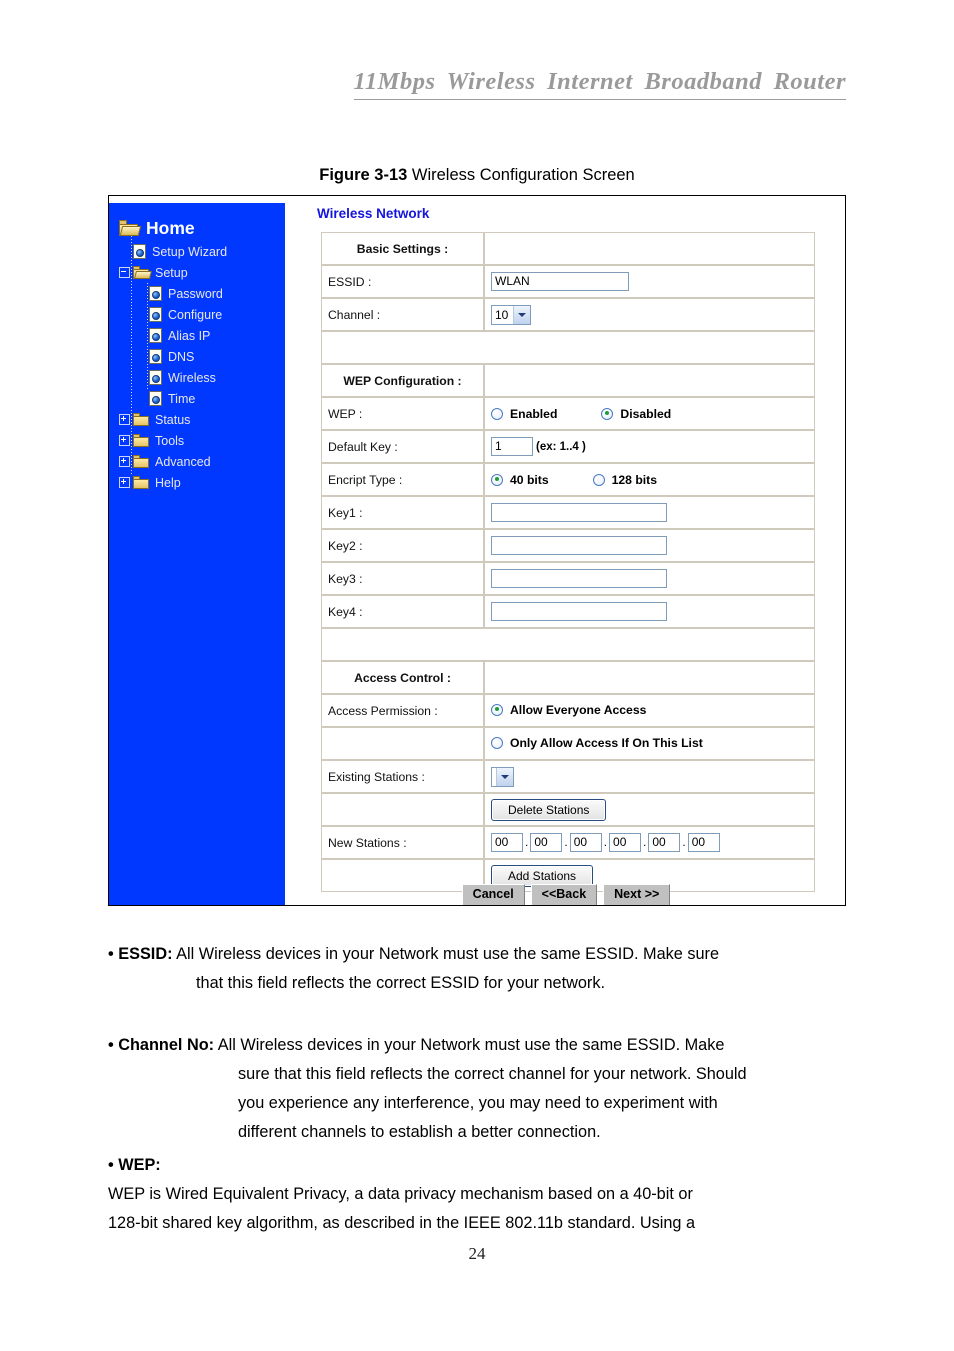 The image size is (954, 1351). I want to click on folder-open-icon, so click(142, 272).